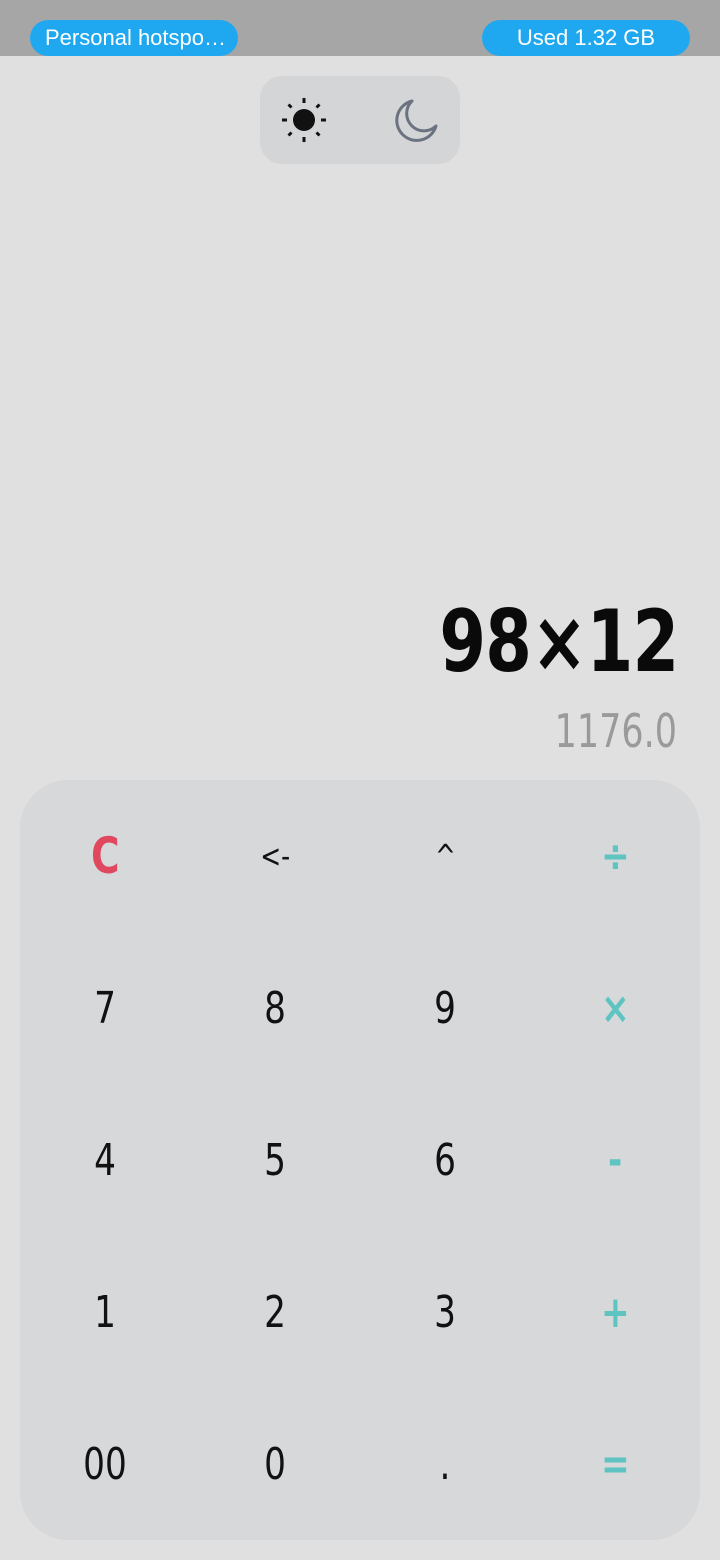 The image size is (720, 1560). I want to click on data-usage-chip: Used 1.32 GB, so click(586, 38).